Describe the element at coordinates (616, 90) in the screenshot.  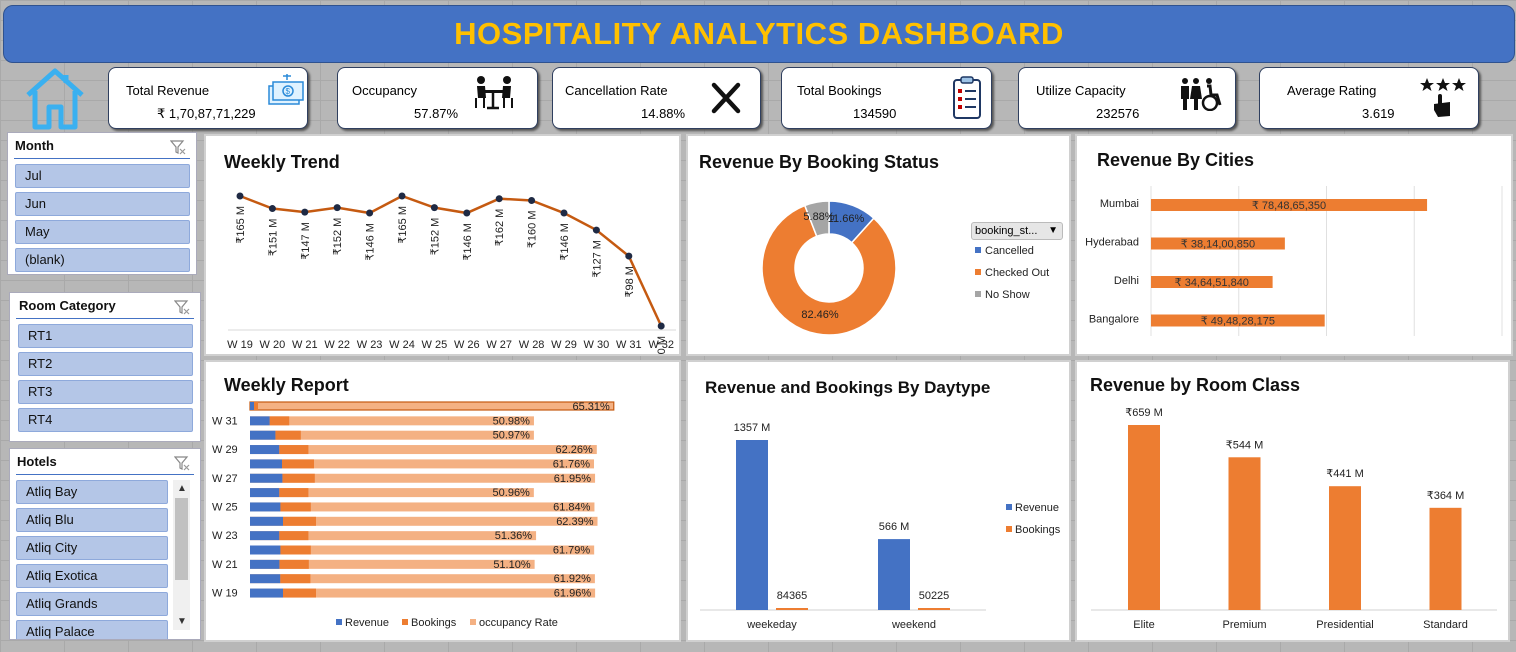
I see `kpi-label: Cancellation Rate` at that location.